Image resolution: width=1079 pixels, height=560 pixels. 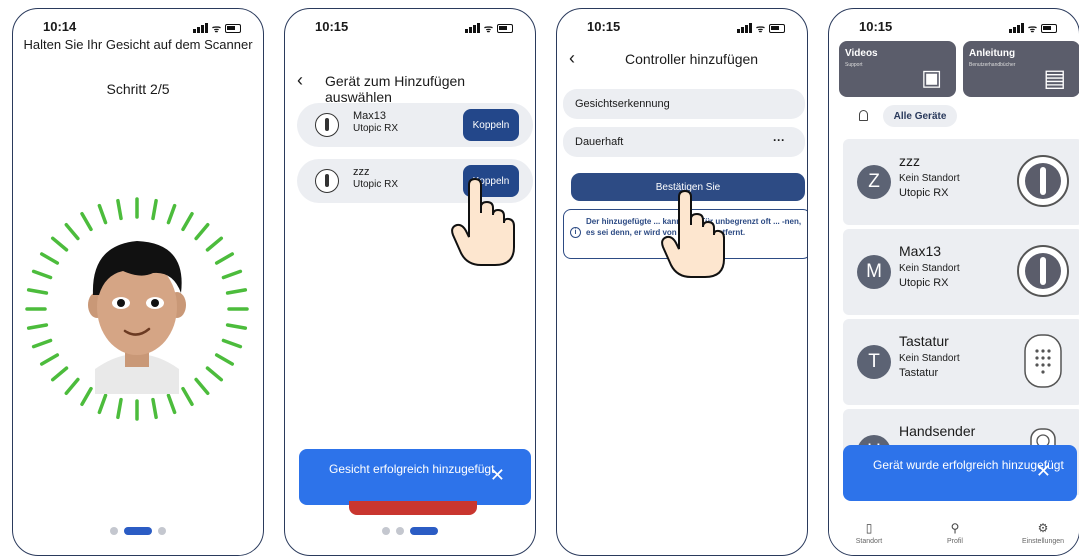 What do you see at coordinates (874, 182) in the screenshot?
I see `avatar: Z` at bounding box center [874, 182].